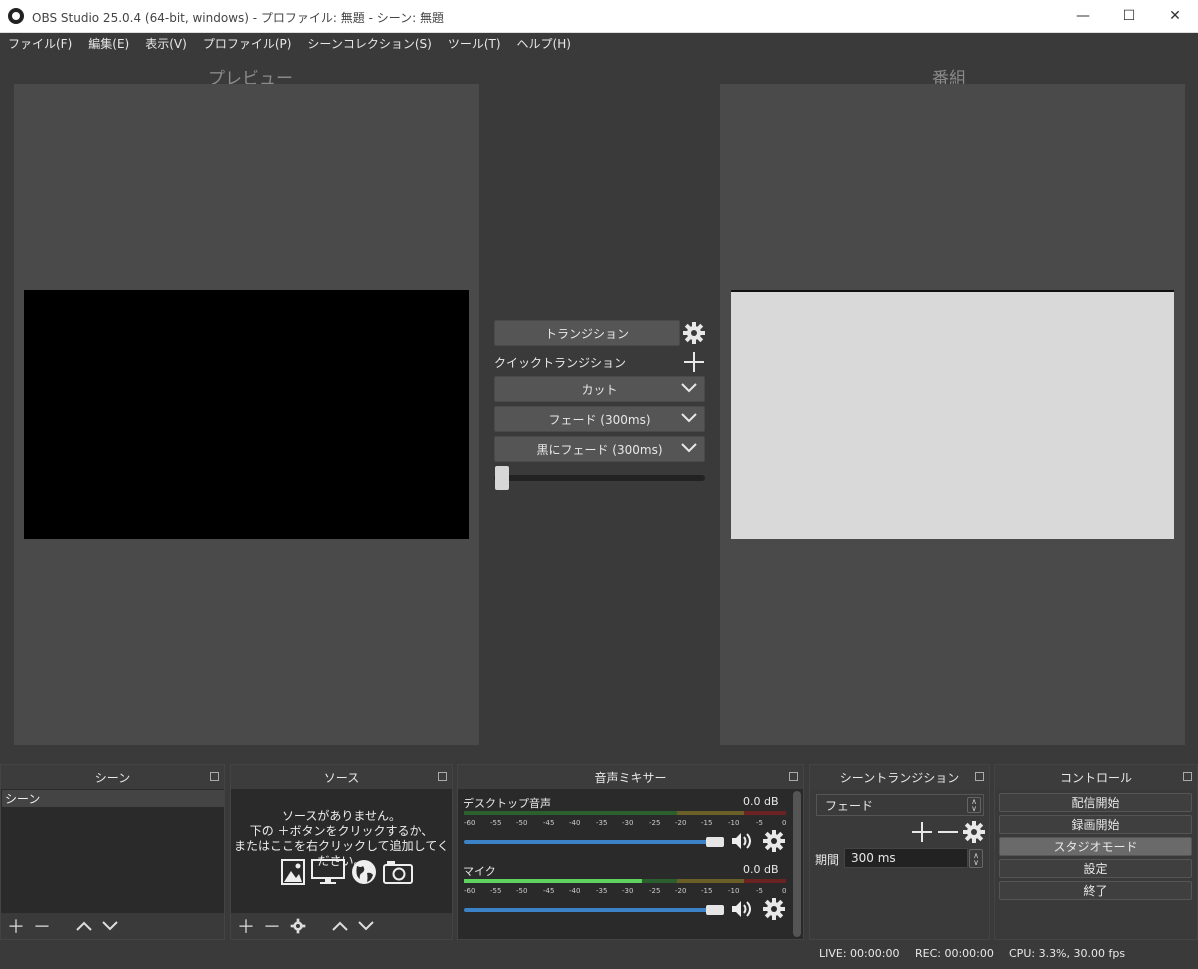  I want to click on source-properties-gear-icon, so click(298, 926).